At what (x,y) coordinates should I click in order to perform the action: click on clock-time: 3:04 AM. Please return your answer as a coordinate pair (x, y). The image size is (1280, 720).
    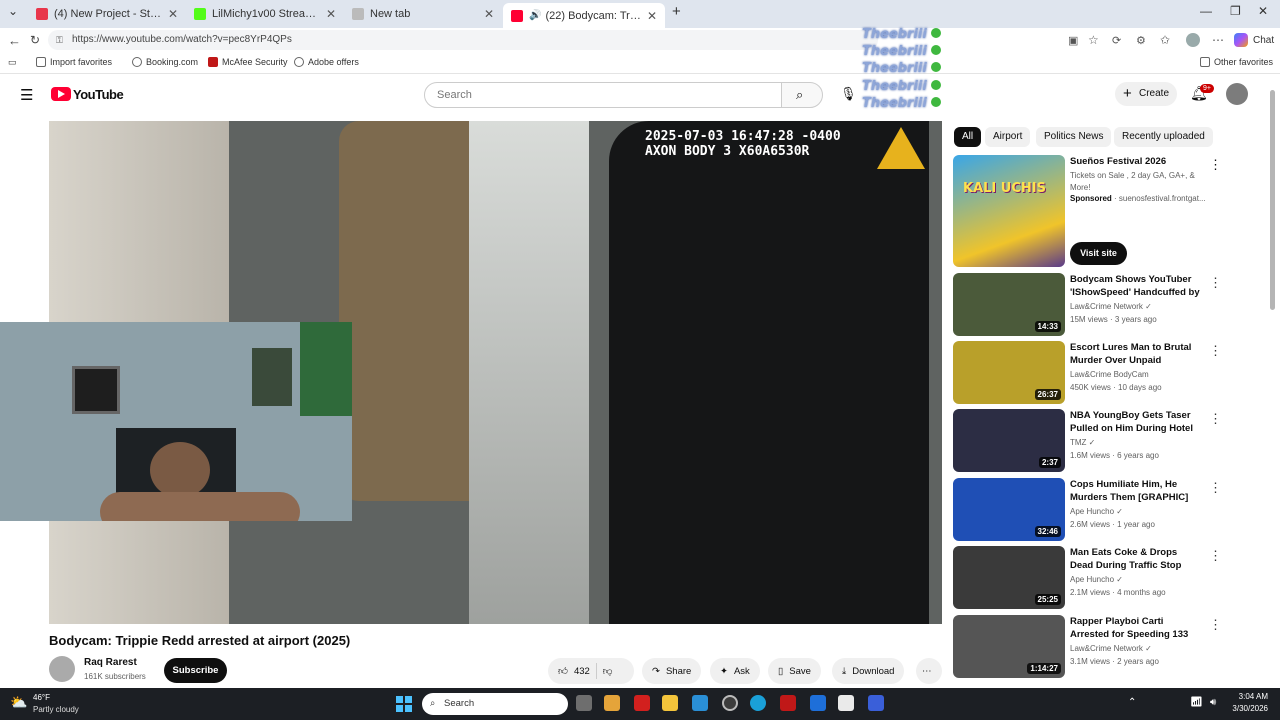
    Looking at the image, I should click on (1249, 696).